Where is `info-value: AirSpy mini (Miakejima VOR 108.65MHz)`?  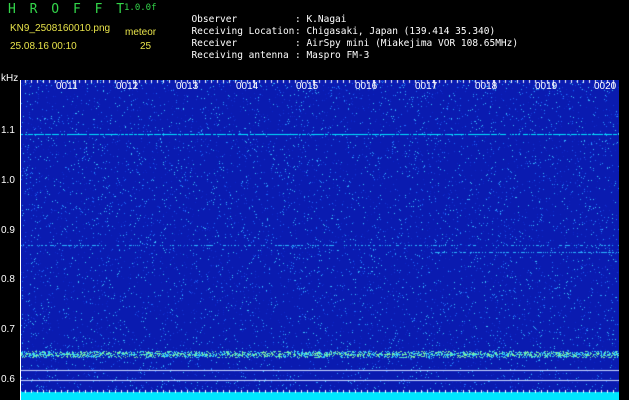
info-value: AirSpy mini (Miakejima VOR 108.65MHz) is located at coordinates (412, 43).